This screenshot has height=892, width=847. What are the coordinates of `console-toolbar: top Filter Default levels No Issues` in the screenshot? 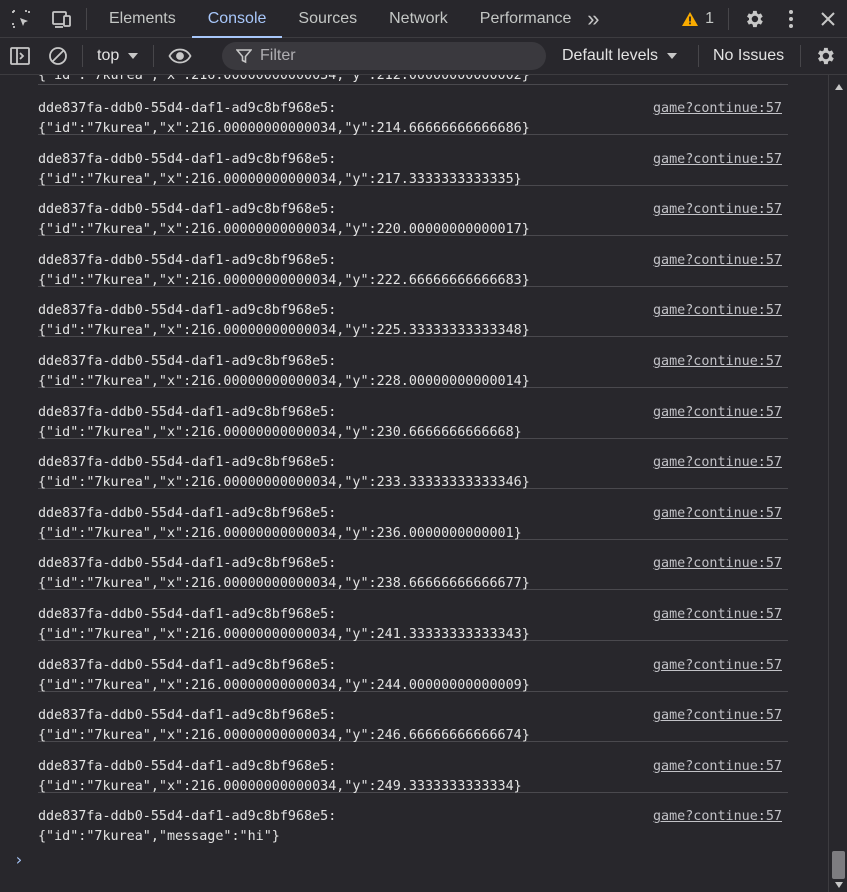 It's located at (423, 56).